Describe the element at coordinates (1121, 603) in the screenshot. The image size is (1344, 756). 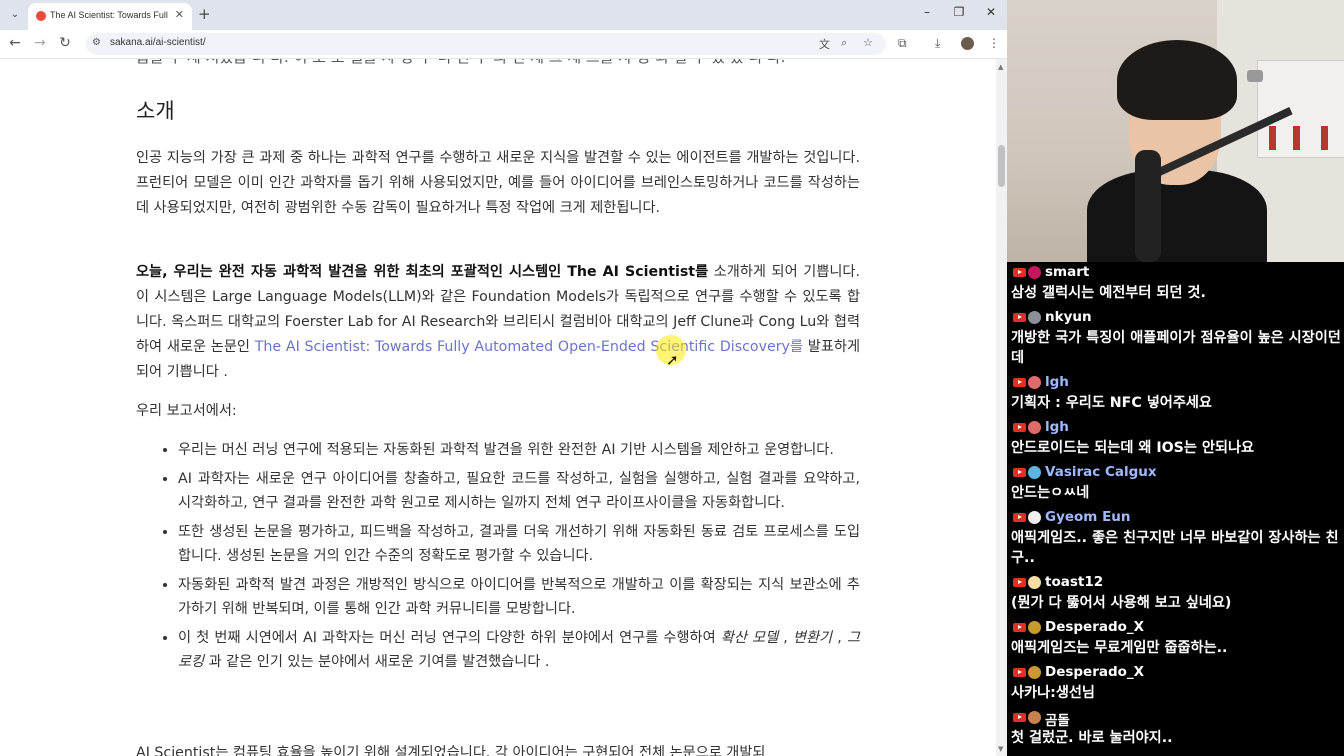
I see `chat-text: (뭔가 다 뚫어서 사용해 보고 싶네요)` at that location.